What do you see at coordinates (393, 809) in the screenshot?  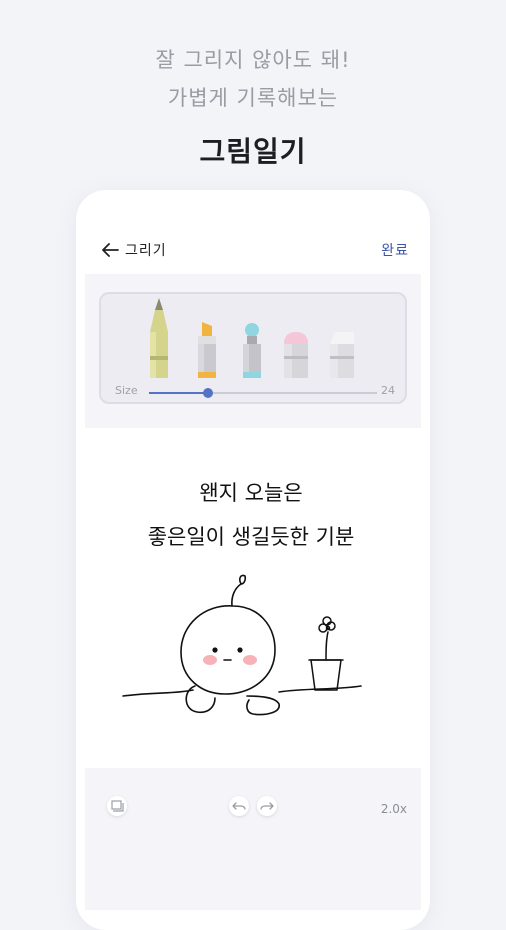 I see `zoom-level: 2.0x` at bounding box center [393, 809].